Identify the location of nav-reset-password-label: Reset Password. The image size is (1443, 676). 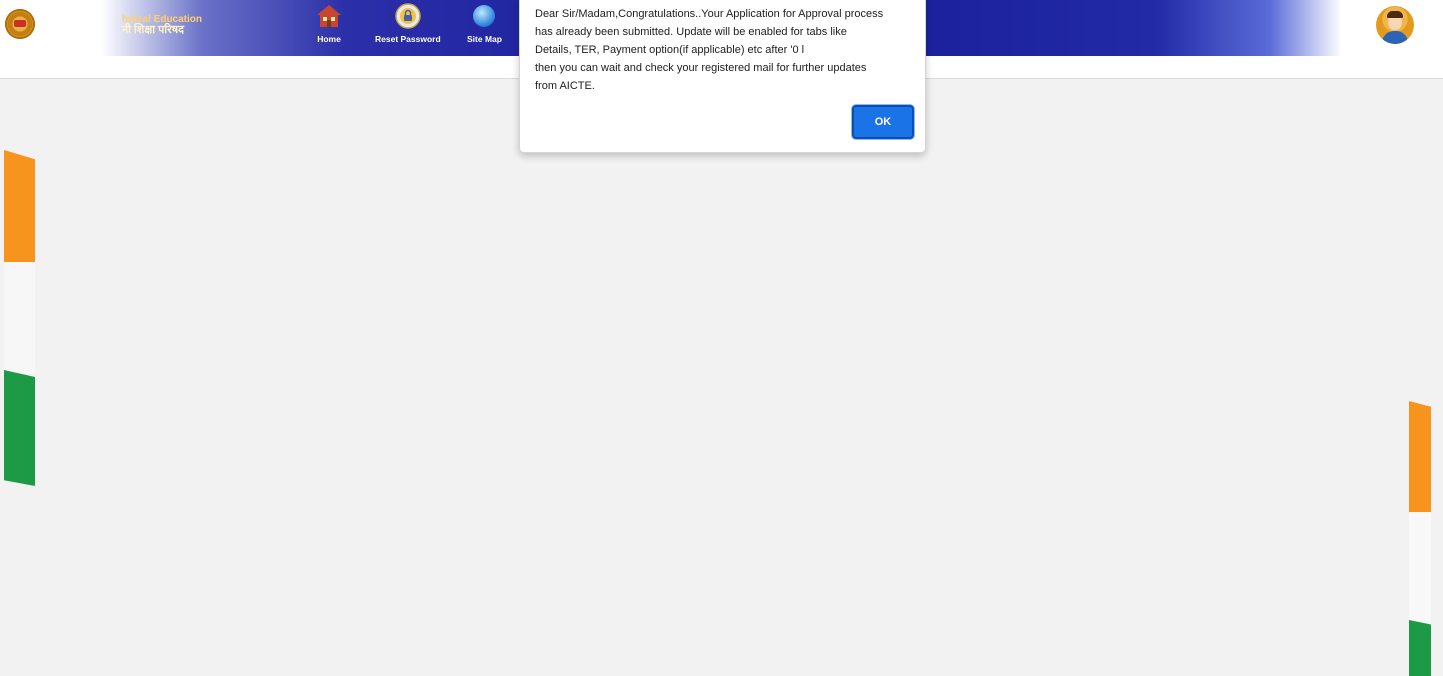
(408, 39).